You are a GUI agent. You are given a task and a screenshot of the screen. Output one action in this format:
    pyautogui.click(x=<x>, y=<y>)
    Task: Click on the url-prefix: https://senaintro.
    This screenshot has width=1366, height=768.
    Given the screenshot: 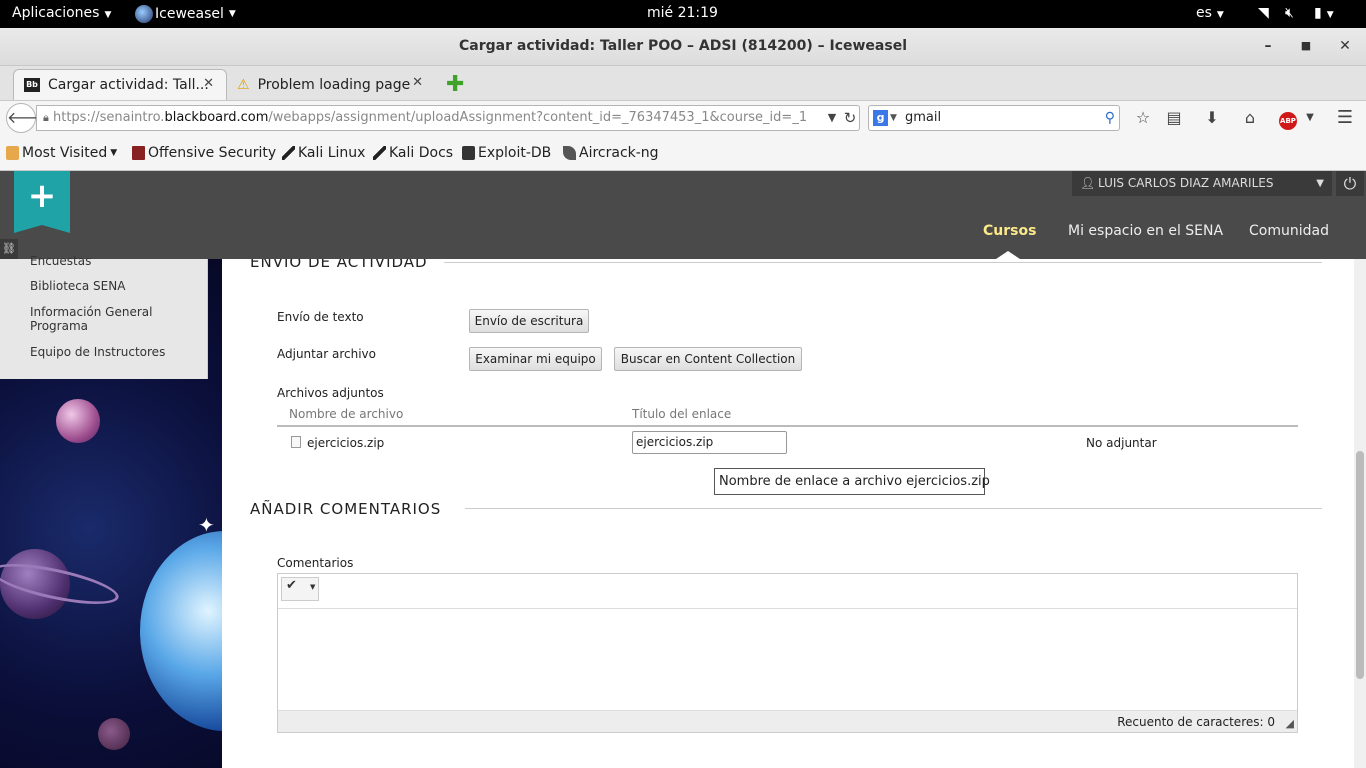 What is the action you would take?
    pyautogui.click(x=109, y=117)
    